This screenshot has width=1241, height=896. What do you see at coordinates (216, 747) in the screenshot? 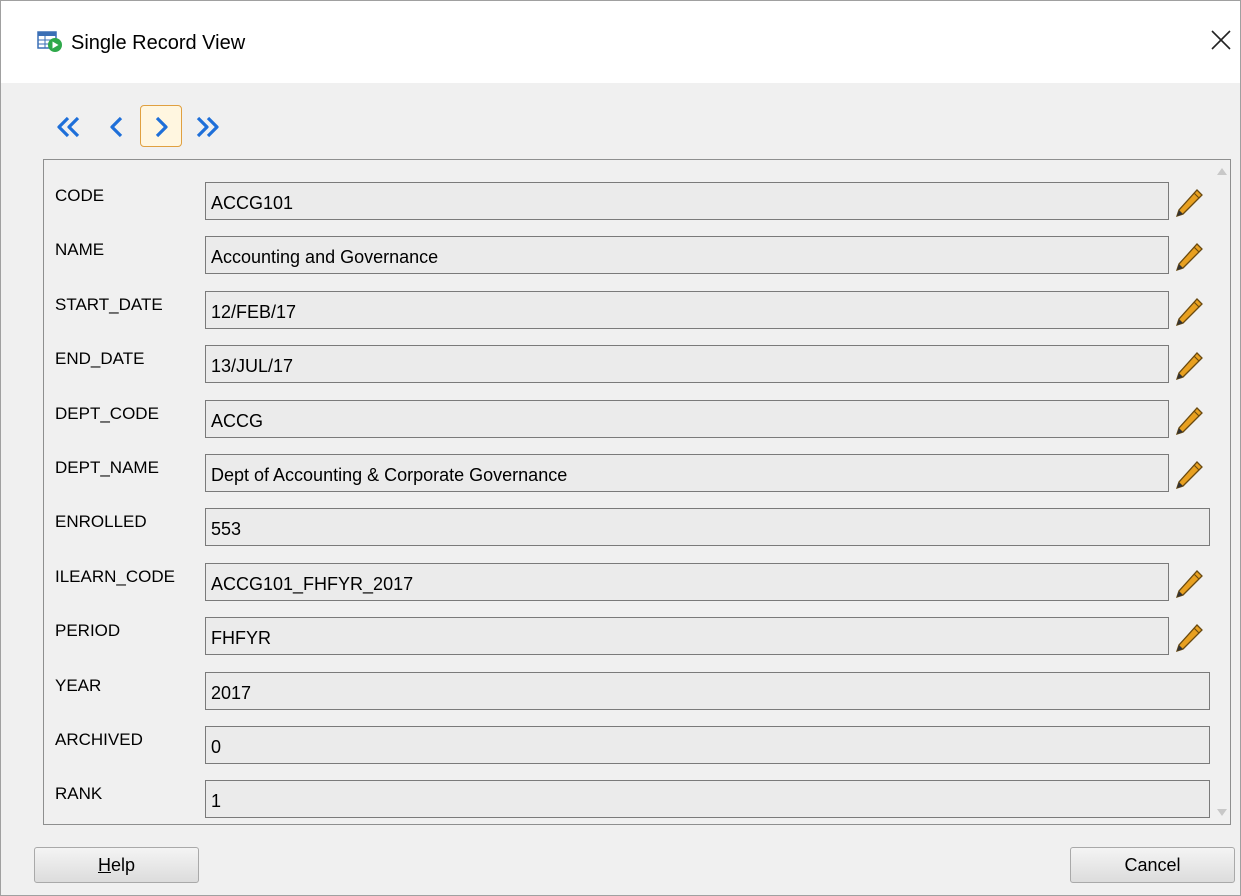
I see `field-value: 0` at bounding box center [216, 747].